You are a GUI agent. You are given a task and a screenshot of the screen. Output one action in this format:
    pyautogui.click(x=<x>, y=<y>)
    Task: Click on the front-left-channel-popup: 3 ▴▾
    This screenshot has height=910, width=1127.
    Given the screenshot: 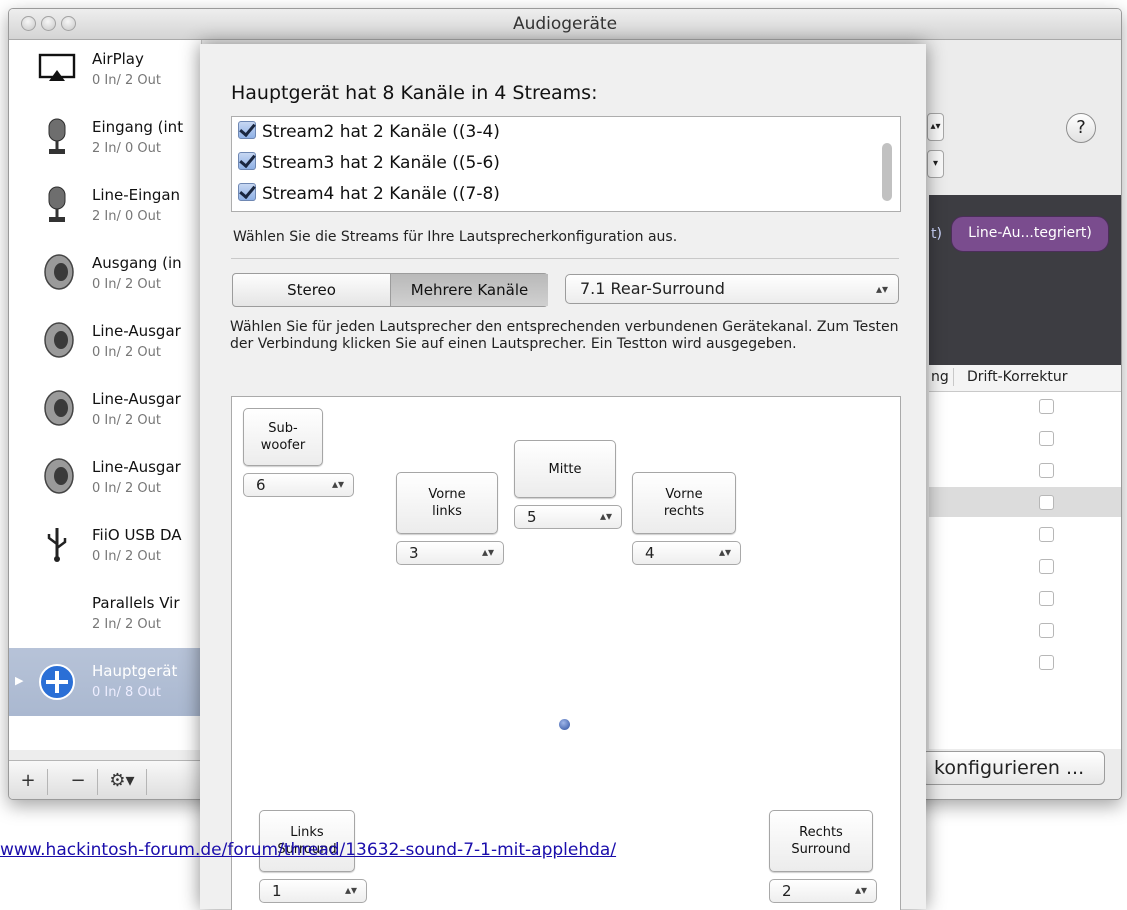 What is the action you would take?
    pyautogui.click(x=450, y=553)
    